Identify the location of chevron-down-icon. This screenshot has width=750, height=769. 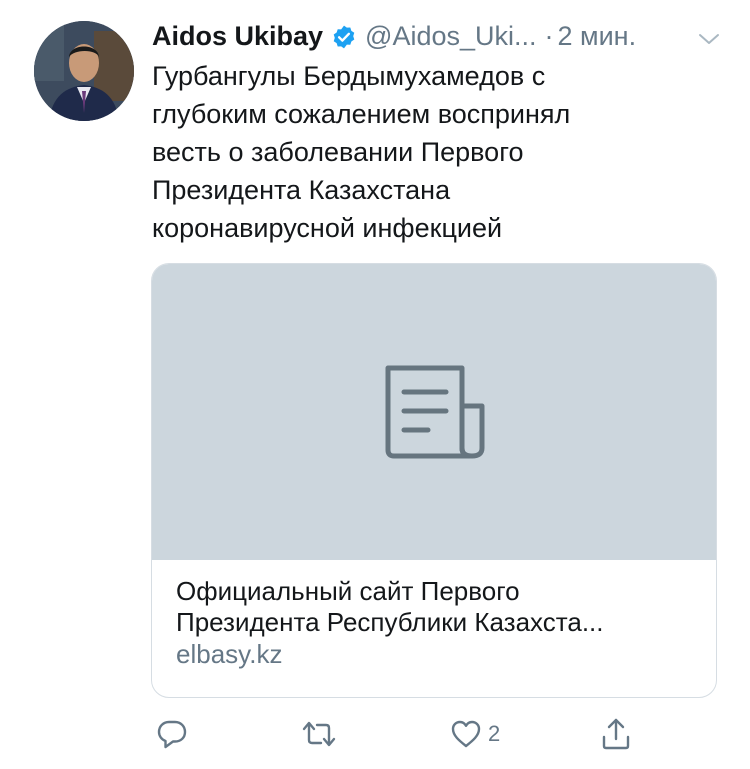
(709, 36).